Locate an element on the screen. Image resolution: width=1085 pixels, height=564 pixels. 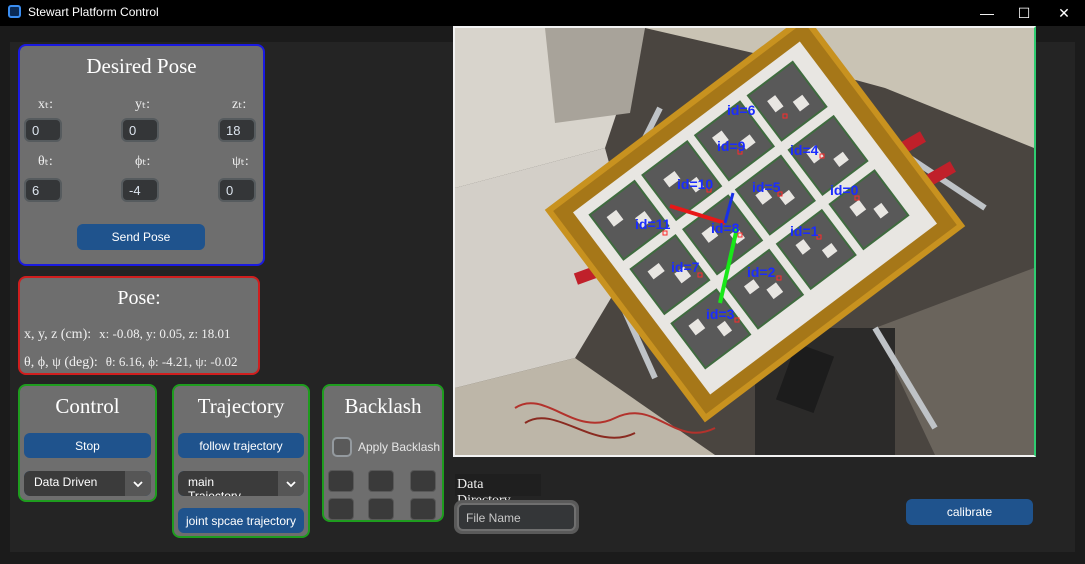
phi-label: ϕₜ: is located at coordinates (143, 161).